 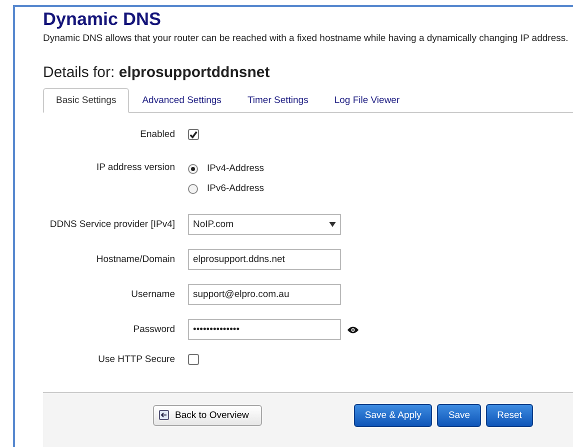 What do you see at coordinates (278, 100) in the screenshot?
I see `tab: Timer Settings` at bounding box center [278, 100].